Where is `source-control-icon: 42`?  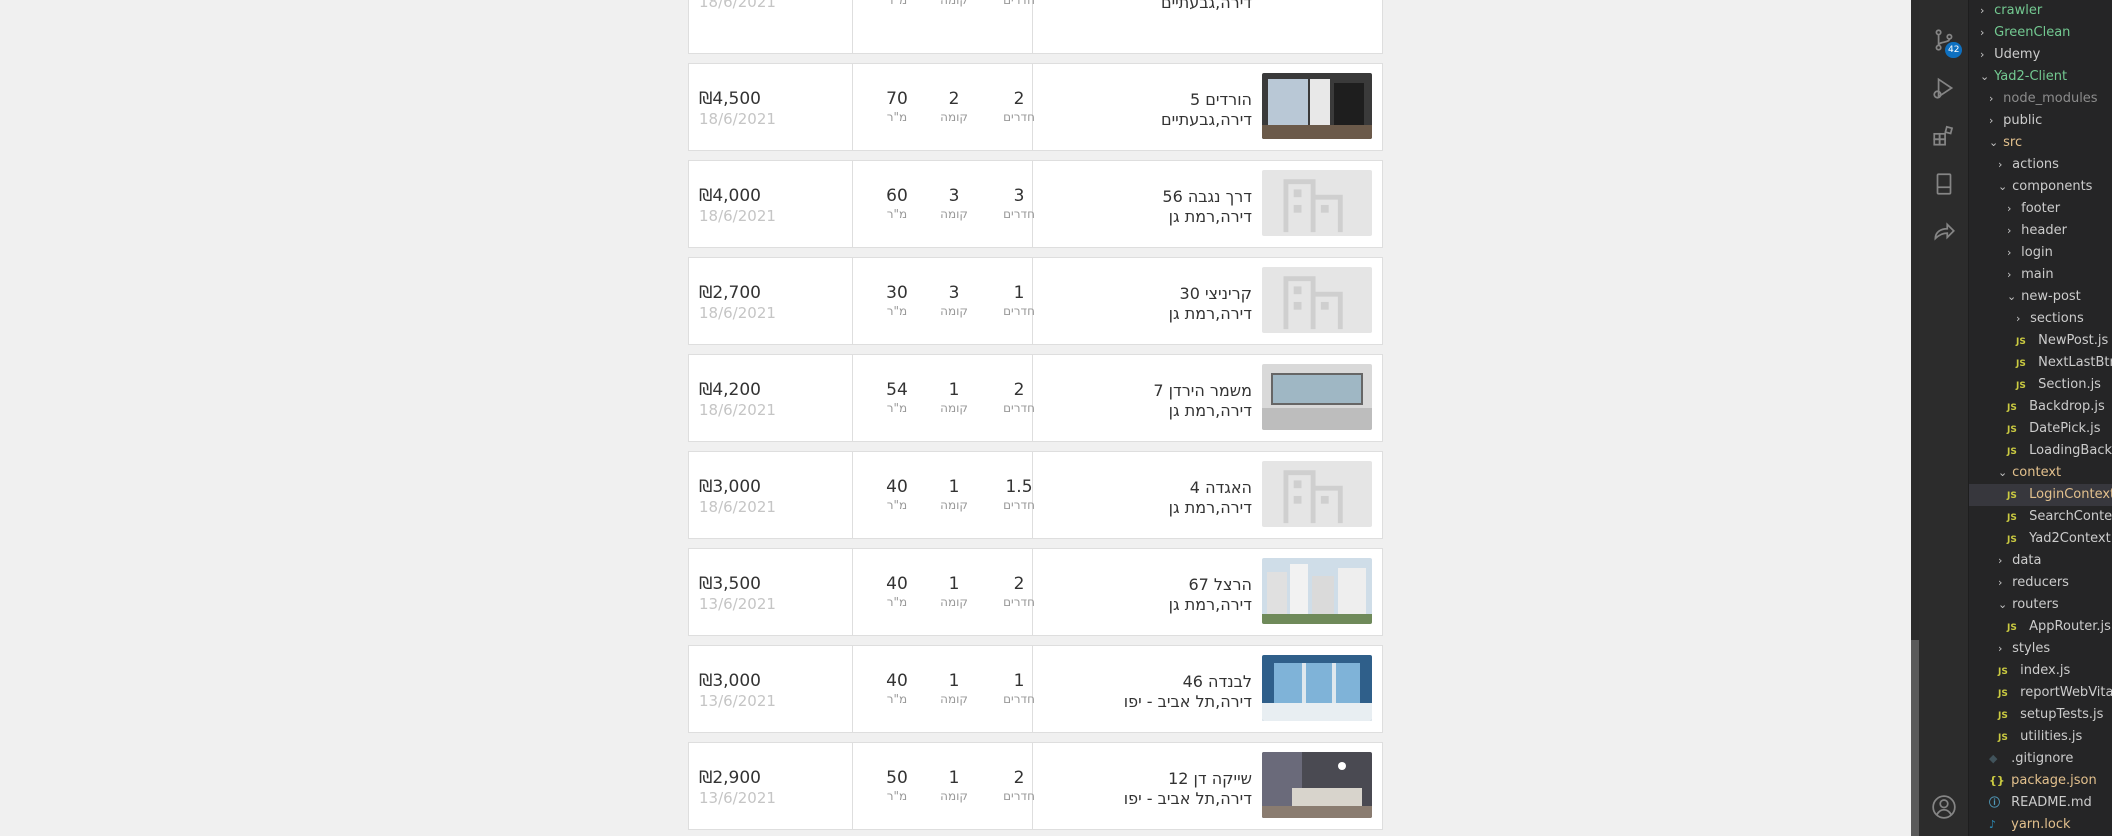 source-control-icon: 42 is located at coordinates (1943, 40).